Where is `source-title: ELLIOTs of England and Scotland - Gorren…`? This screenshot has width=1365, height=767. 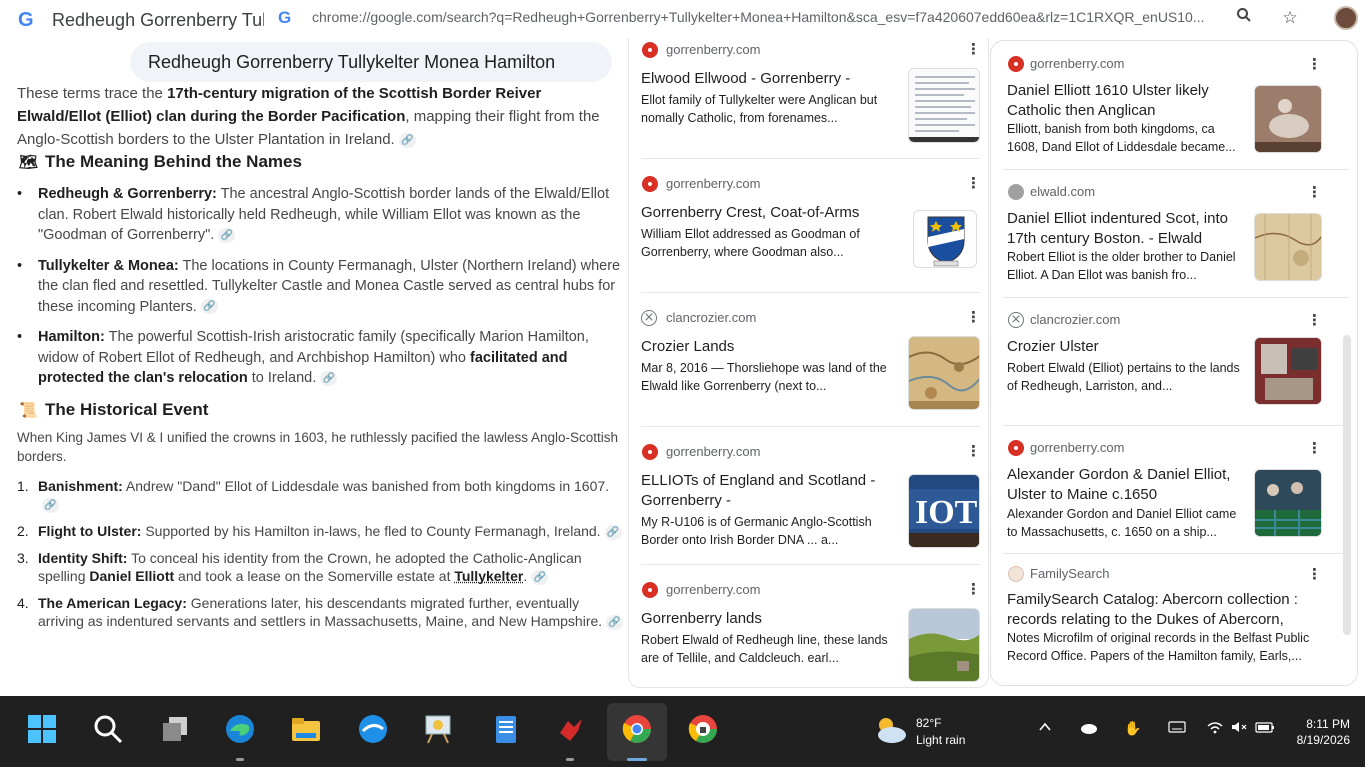 source-title: ELLIOTs of England and Scotland - Gorren… is located at coordinates (770, 491).